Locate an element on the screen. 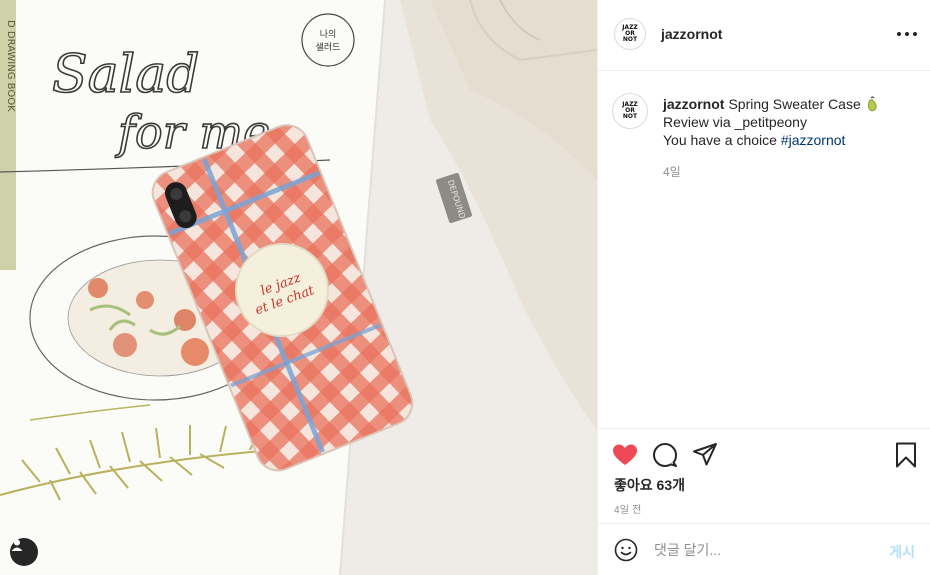 Image resolution: width=930 pixels, height=575 pixels. smiley-icon is located at coordinates (626, 550).